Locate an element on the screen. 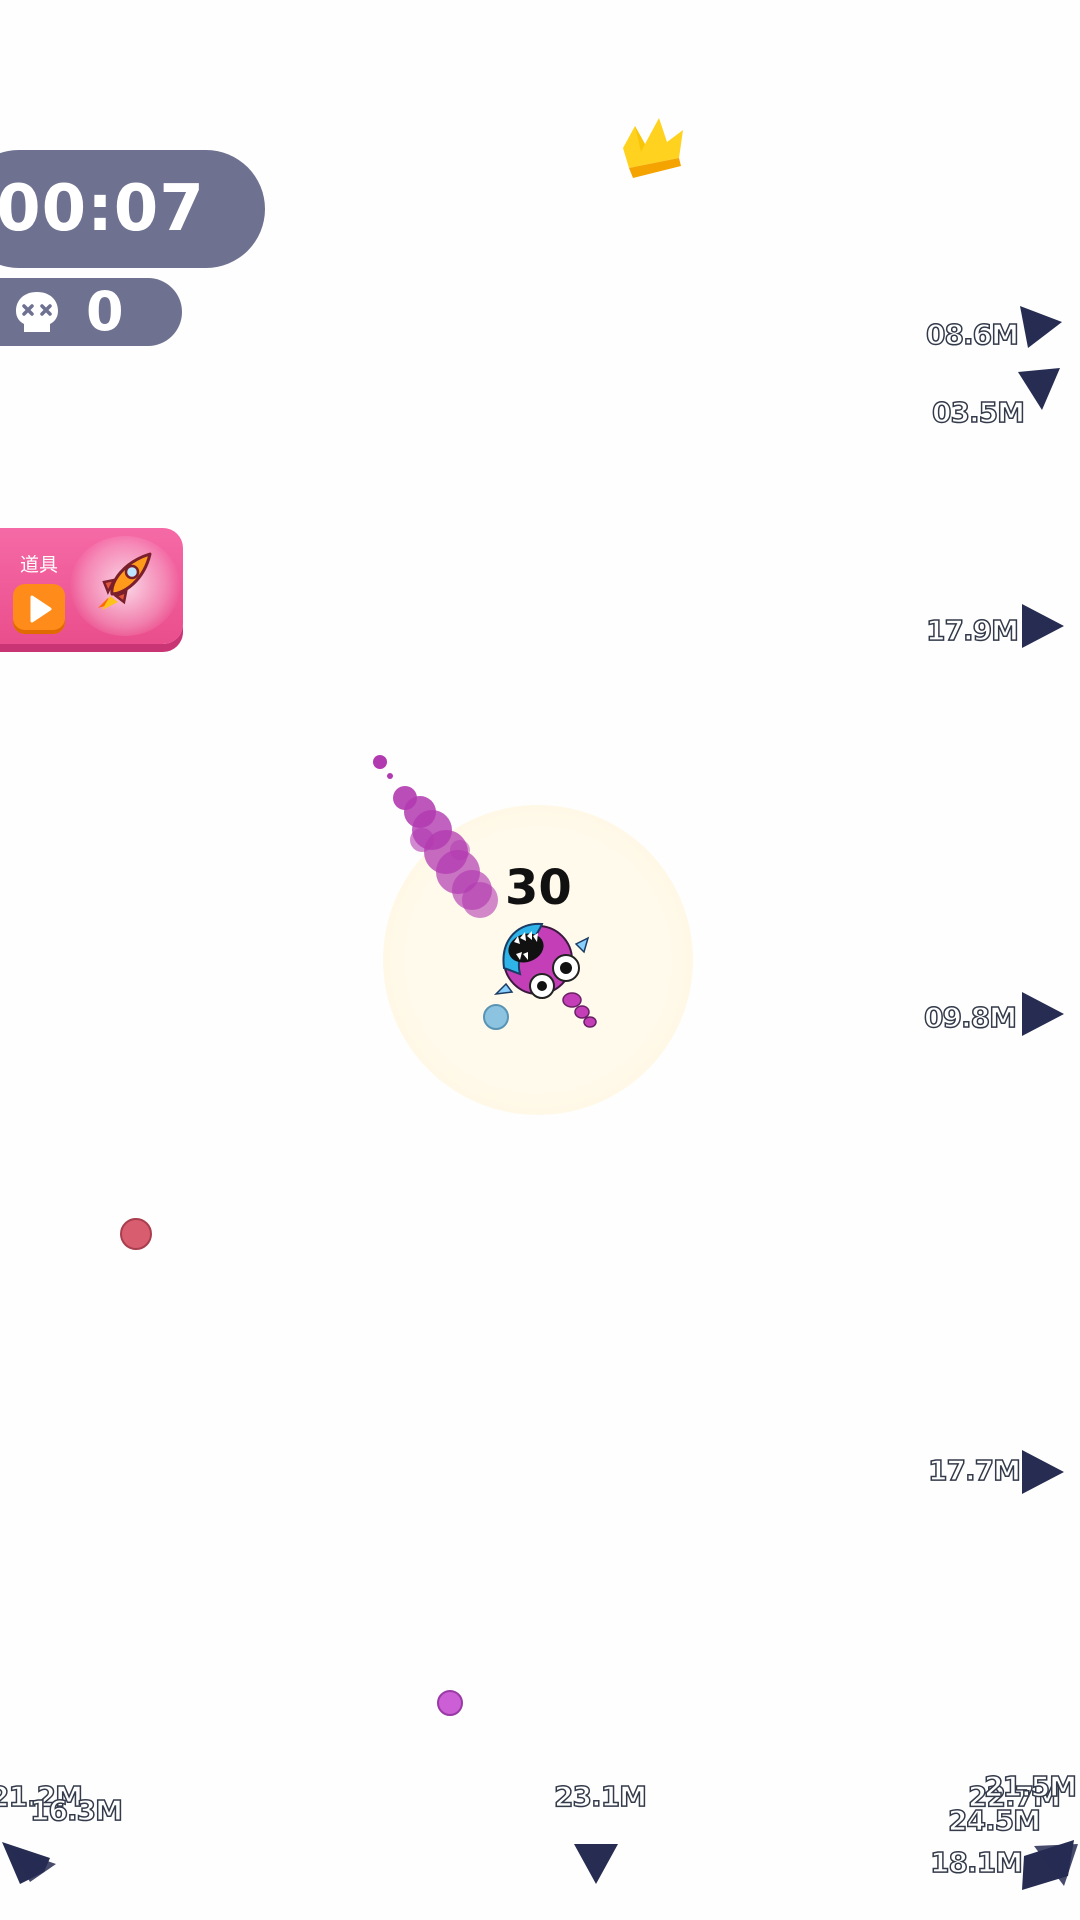 This screenshot has height=1920, width=1080. distance-label: 17.7M is located at coordinates (974, 1470).